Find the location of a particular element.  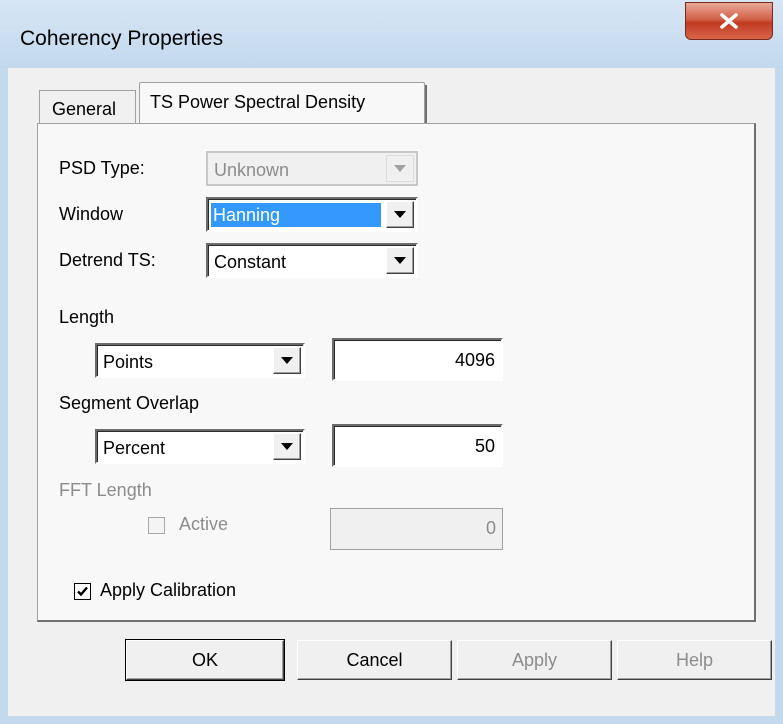

apply-calibration-checkbox is located at coordinates (82, 591).